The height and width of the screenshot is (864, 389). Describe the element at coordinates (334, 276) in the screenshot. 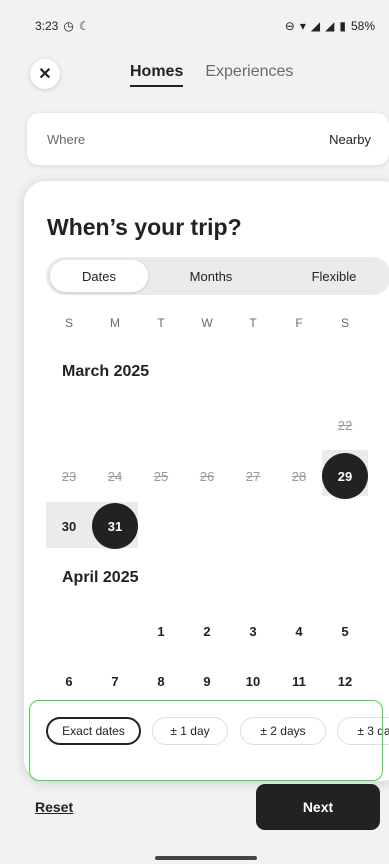

I see `mode-flexible: Flexible` at that location.